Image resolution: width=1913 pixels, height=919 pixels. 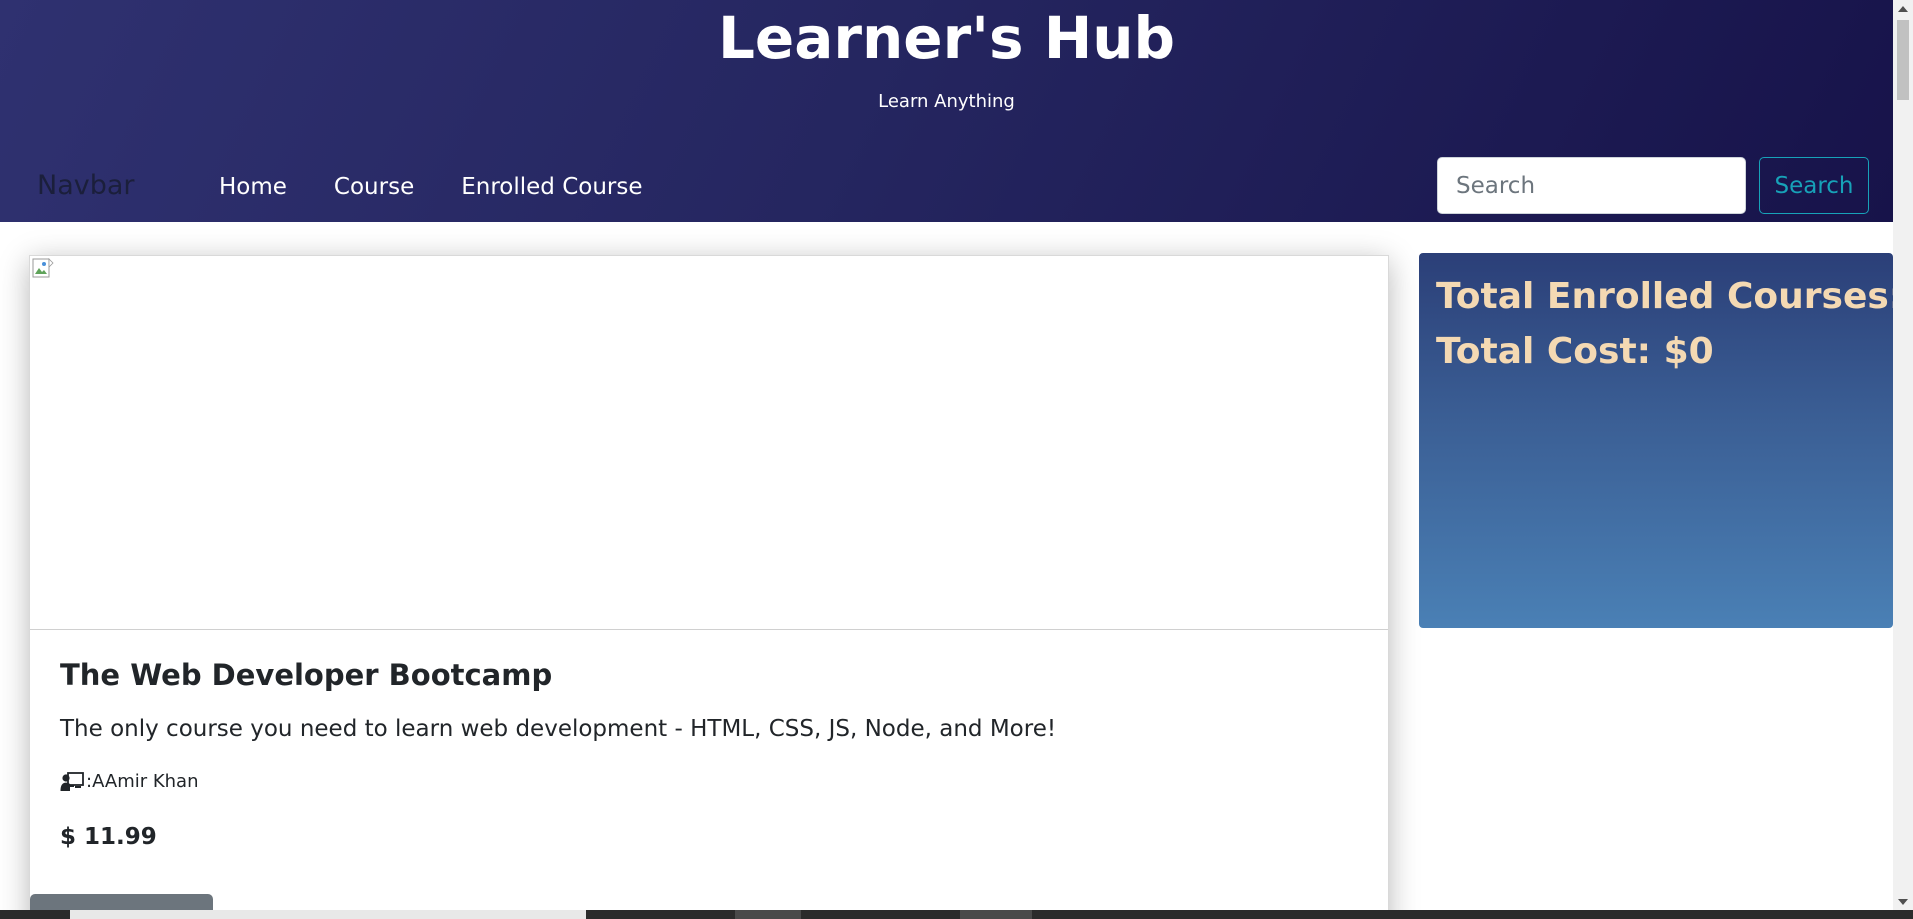 What do you see at coordinates (374, 187) in the screenshot?
I see `nav-link-course: Course` at bounding box center [374, 187].